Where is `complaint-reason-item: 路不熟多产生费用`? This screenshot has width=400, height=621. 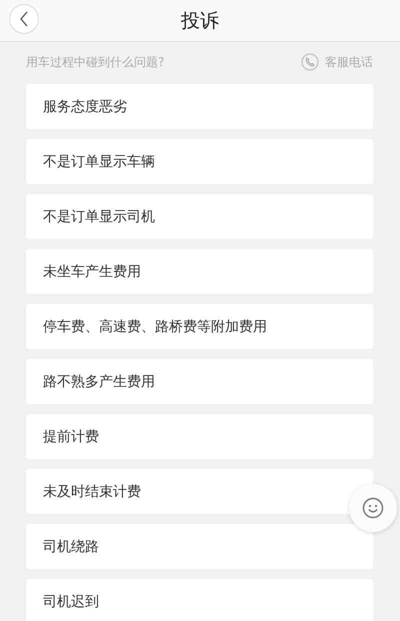 complaint-reason-item: 路不熟多产生费用 is located at coordinates (199, 381).